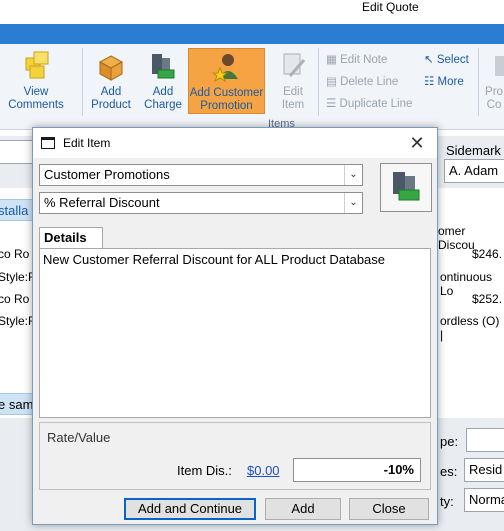 The width and height of the screenshot is (504, 531). Describe the element at coordinates (449, 471) in the screenshot. I see `res-label: es:` at that location.